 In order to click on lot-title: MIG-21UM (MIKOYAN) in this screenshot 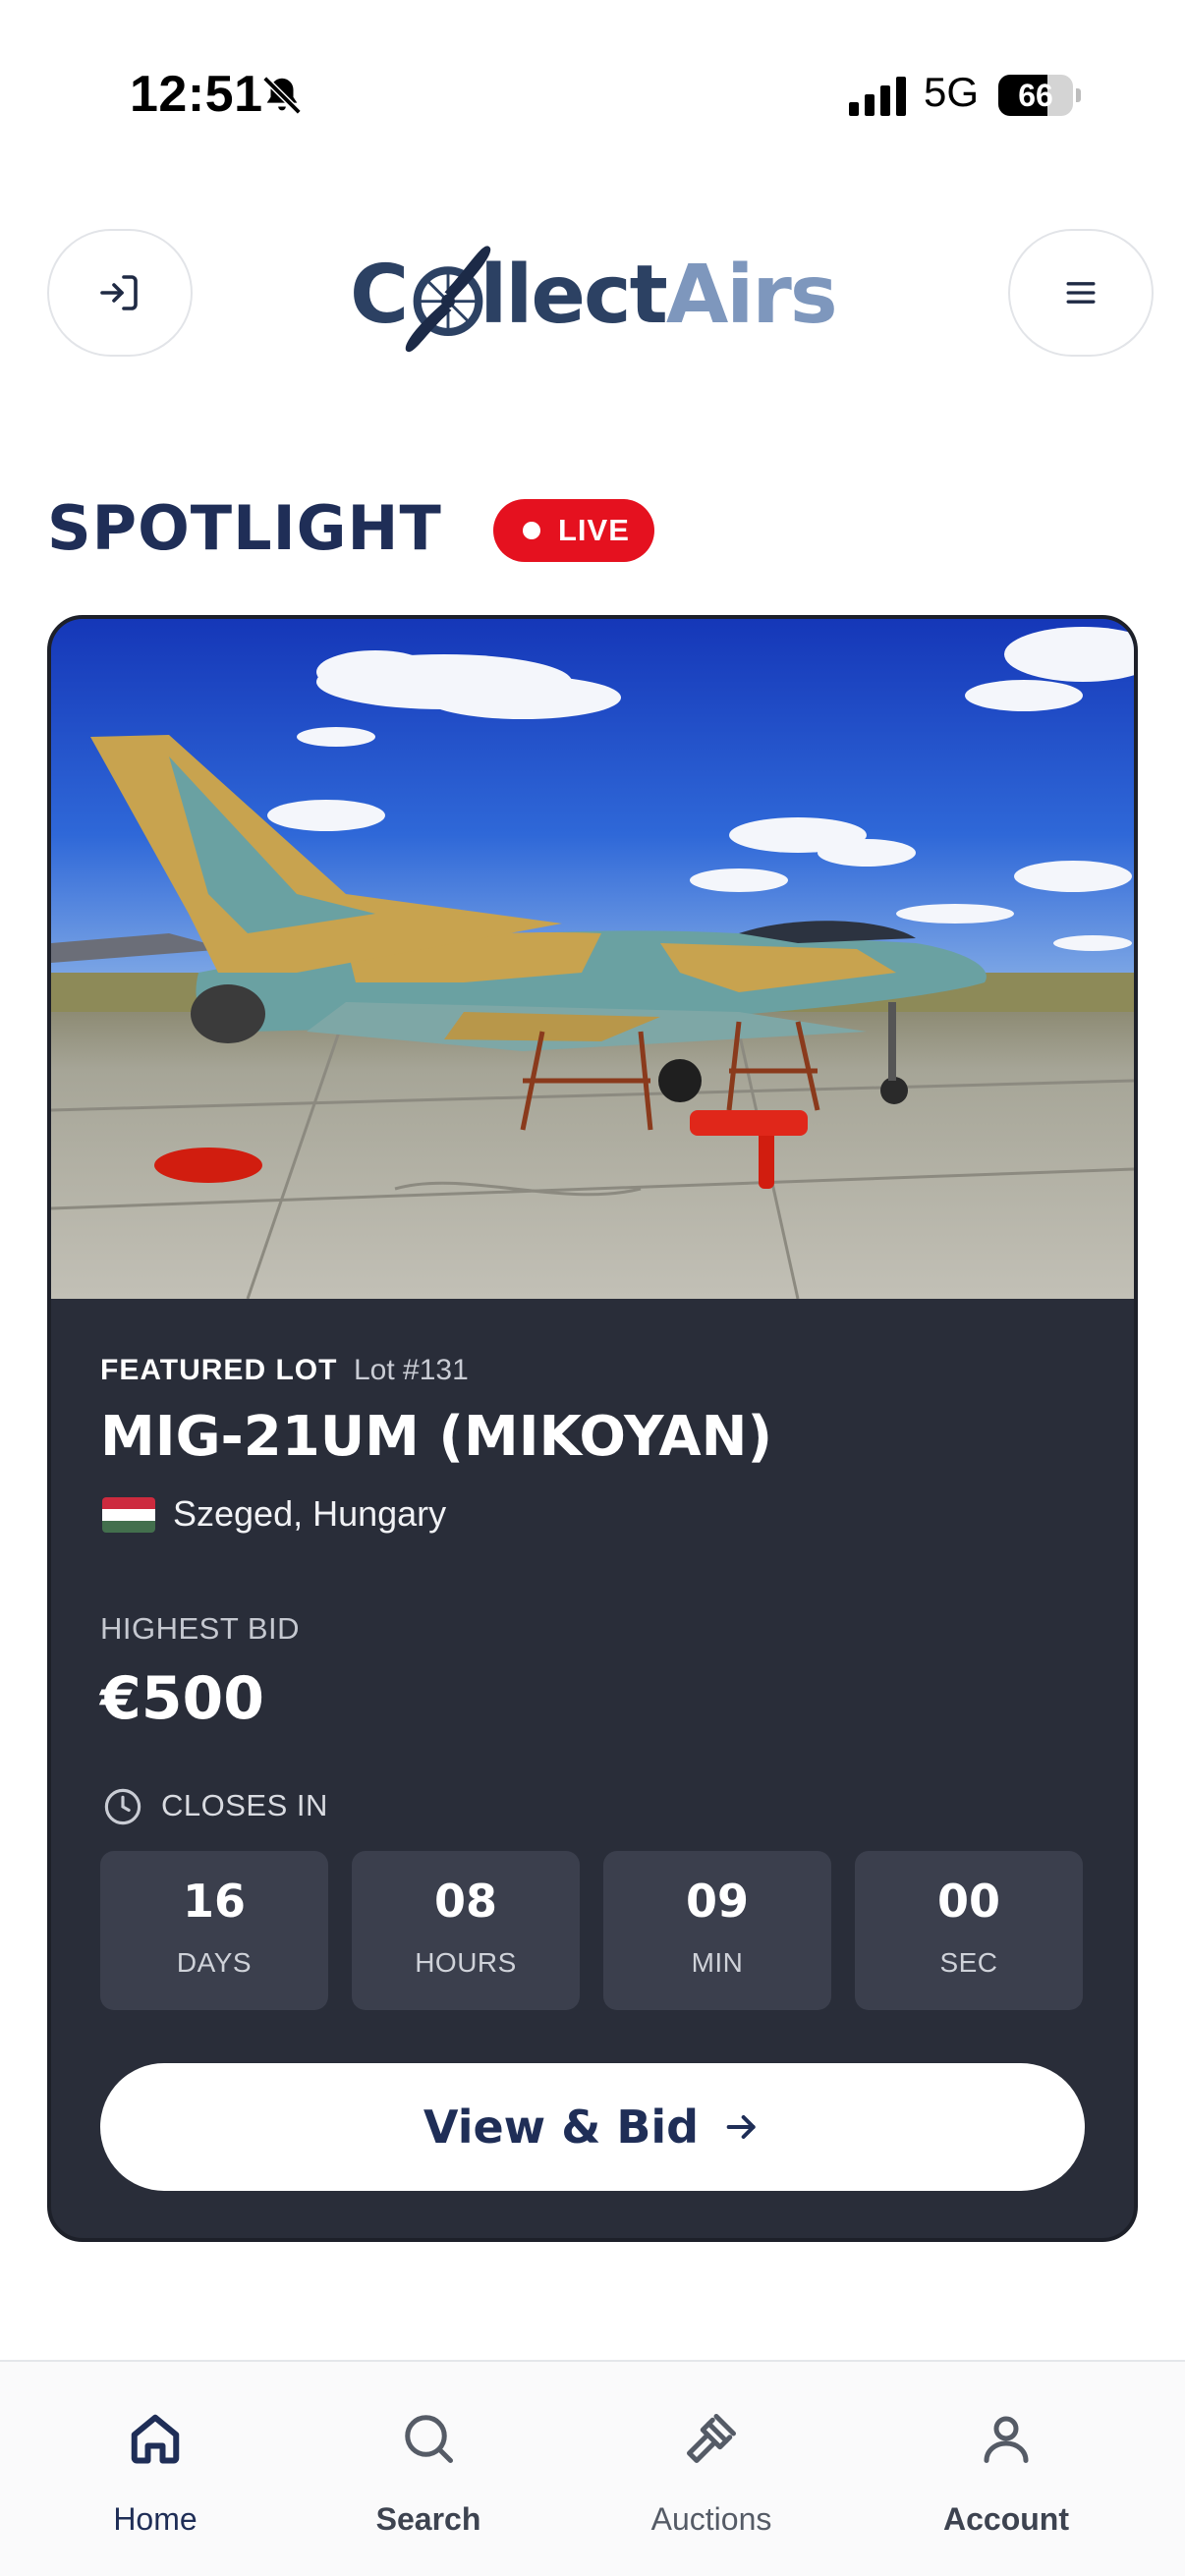, I will do `click(436, 1437)`.